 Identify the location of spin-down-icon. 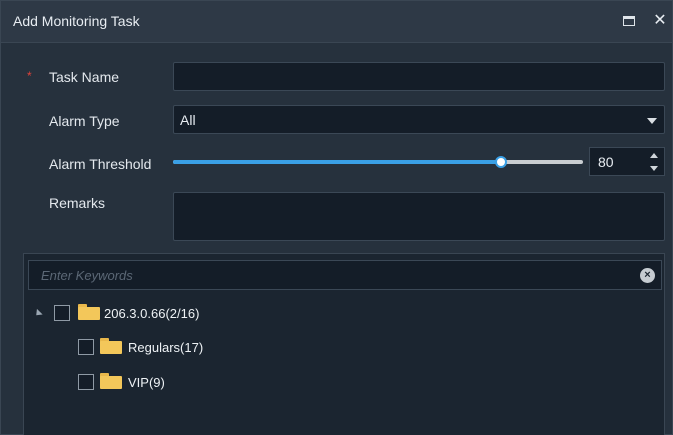
(654, 168).